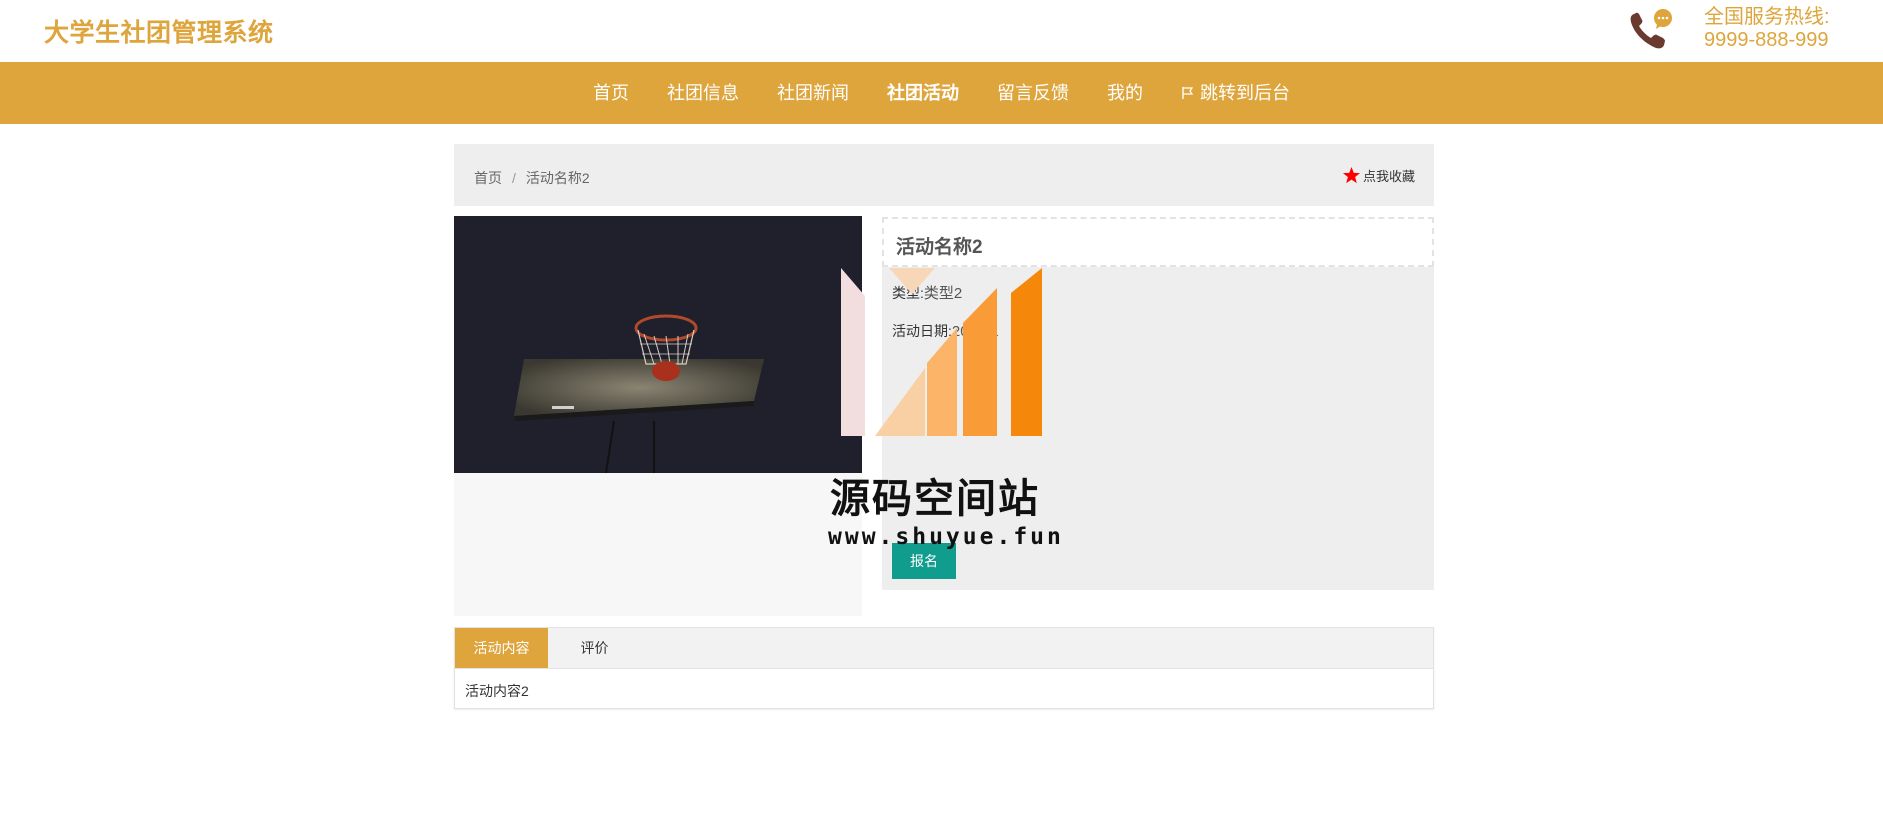 The width and height of the screenshot is (1883, 823). Describe the element at coordinates (159, 33) in the screenshot. I see `site-title: 大学生社团管理系统` at that location.